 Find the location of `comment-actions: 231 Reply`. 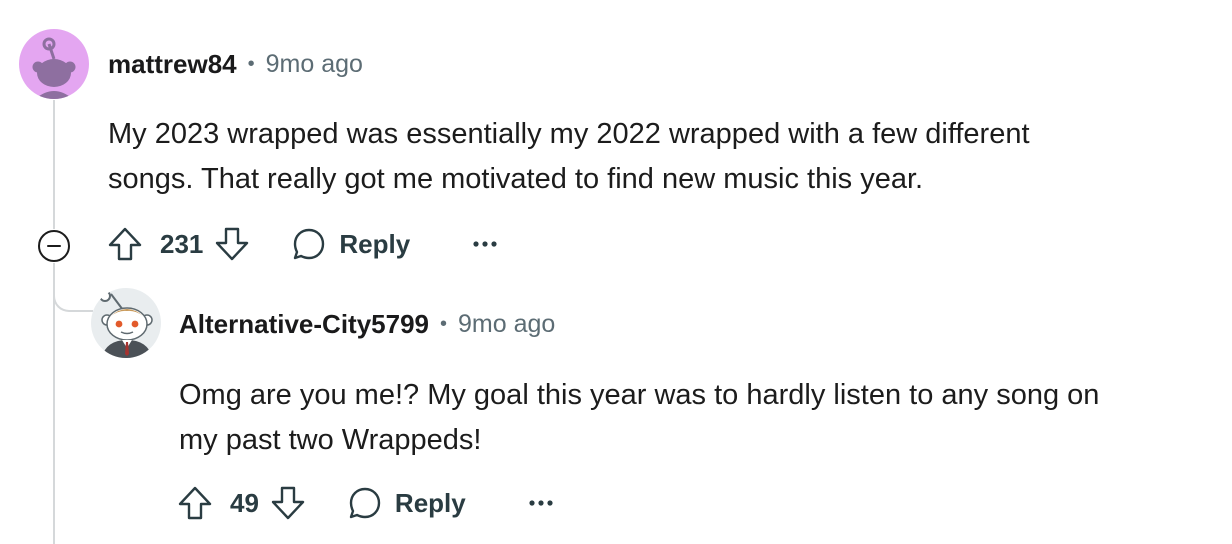

comment-actions: 231 Reply is located at coordinates (302, 244).